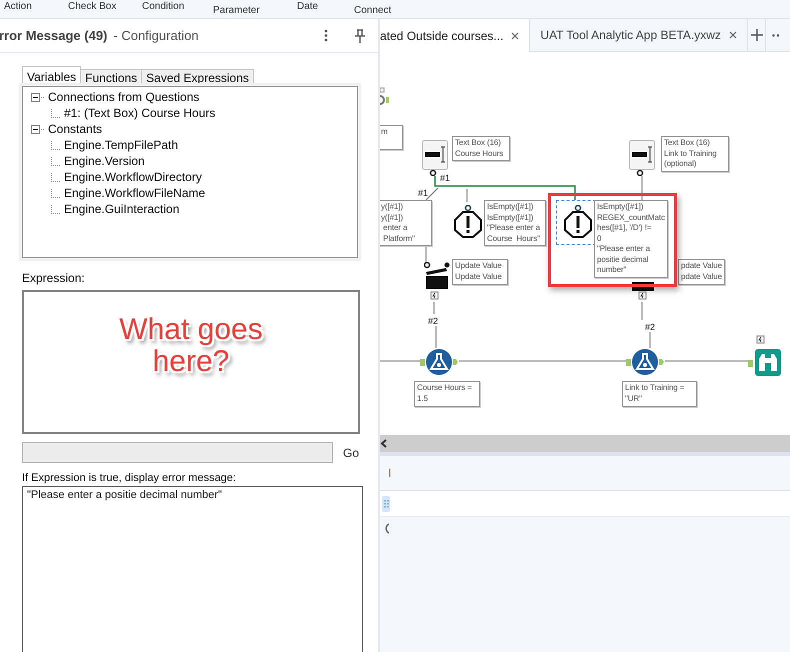  What do you see at coordinates (437, 276) in the screenshot?
I see `clapperboard-tool-icon` at bounding box center [437, 276].